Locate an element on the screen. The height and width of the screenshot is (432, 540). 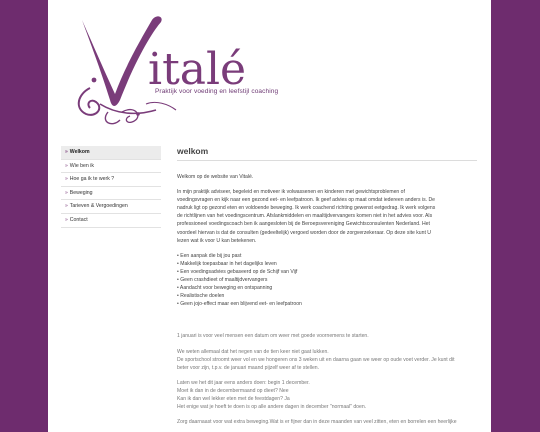
nav-item-tarieven: » Tarieven & Vergoedingen is located at coordinates (111, 207).